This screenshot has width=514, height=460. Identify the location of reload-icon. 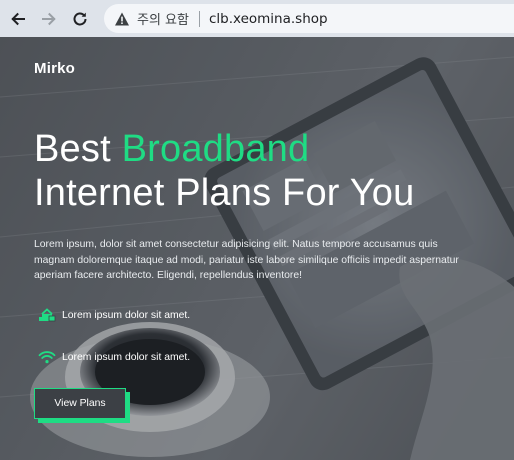
(80, 18).